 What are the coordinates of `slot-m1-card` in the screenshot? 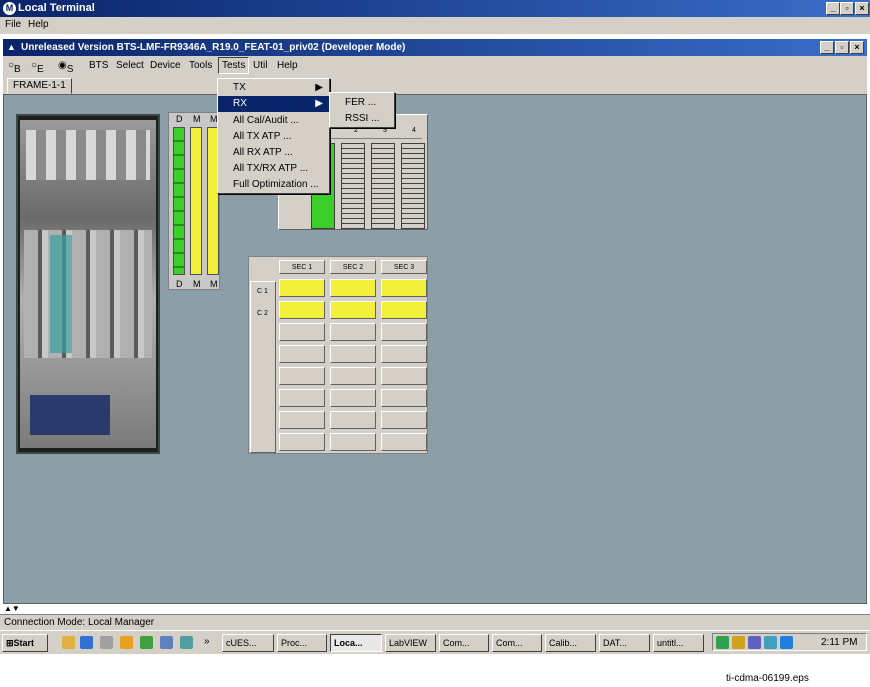 It's located at (196, 201).